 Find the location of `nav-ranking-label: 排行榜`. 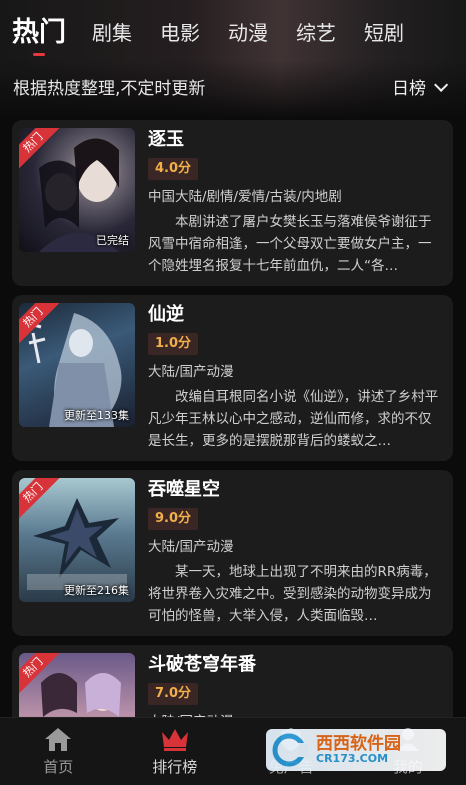

nav-ranking-label: 排行榜 is located at coordinates (175, 767).